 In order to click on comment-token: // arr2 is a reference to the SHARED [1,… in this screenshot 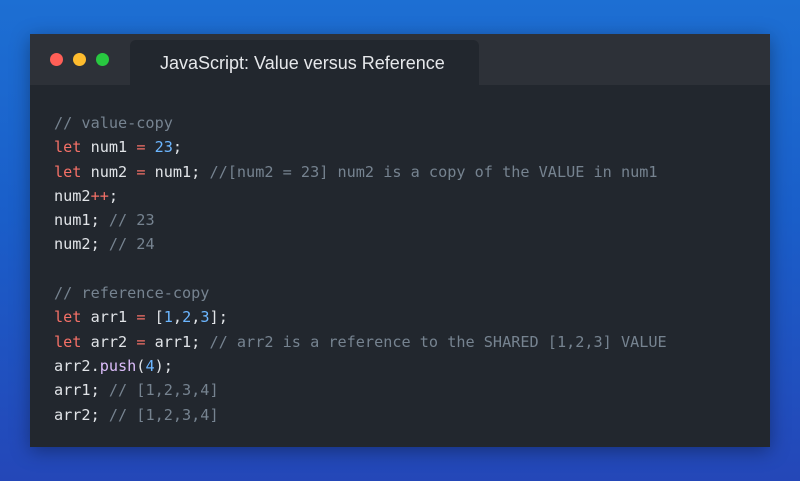, I will do `click(438, 341)`.